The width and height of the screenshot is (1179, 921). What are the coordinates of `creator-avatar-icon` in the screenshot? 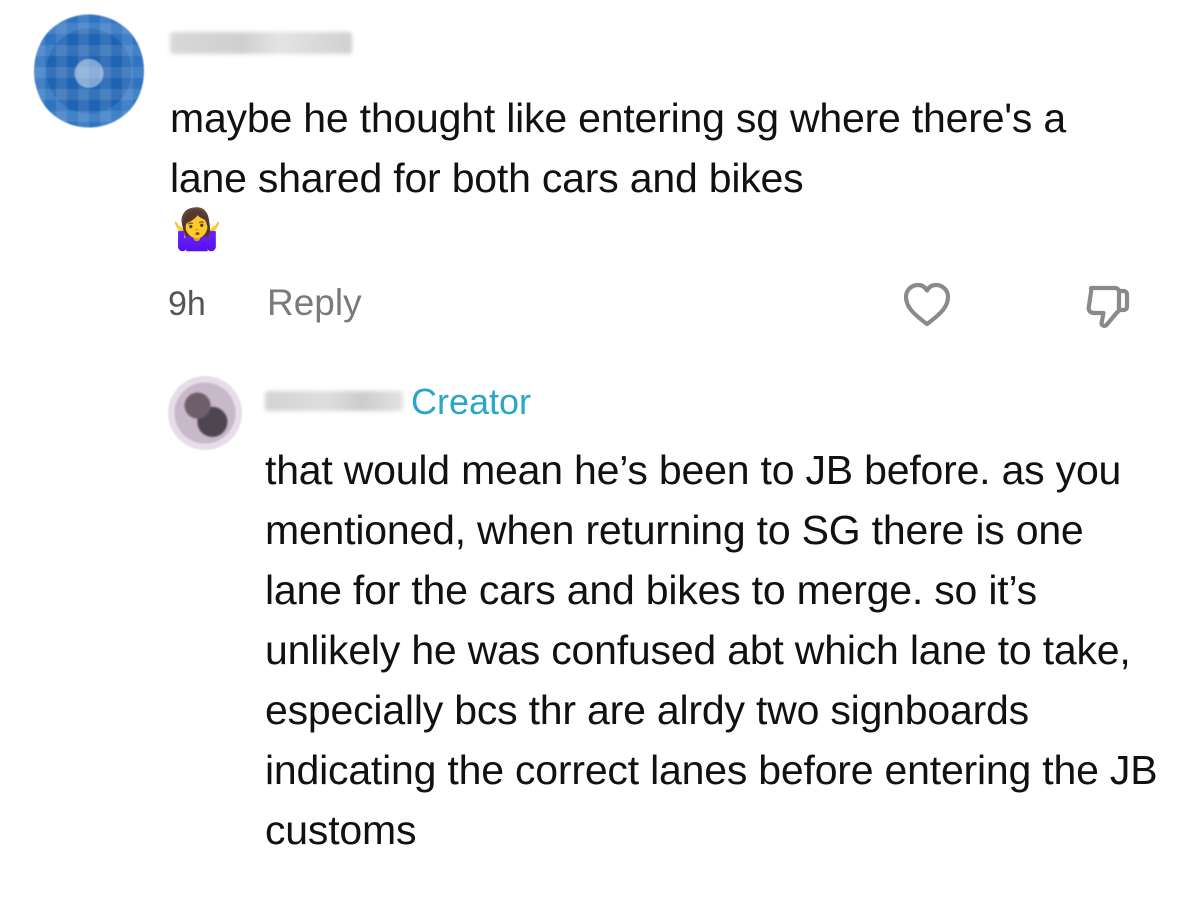 It's located at (205, 413).